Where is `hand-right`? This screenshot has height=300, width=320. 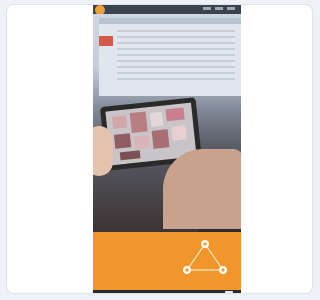
hand-right is located at coordinates (202, 189).